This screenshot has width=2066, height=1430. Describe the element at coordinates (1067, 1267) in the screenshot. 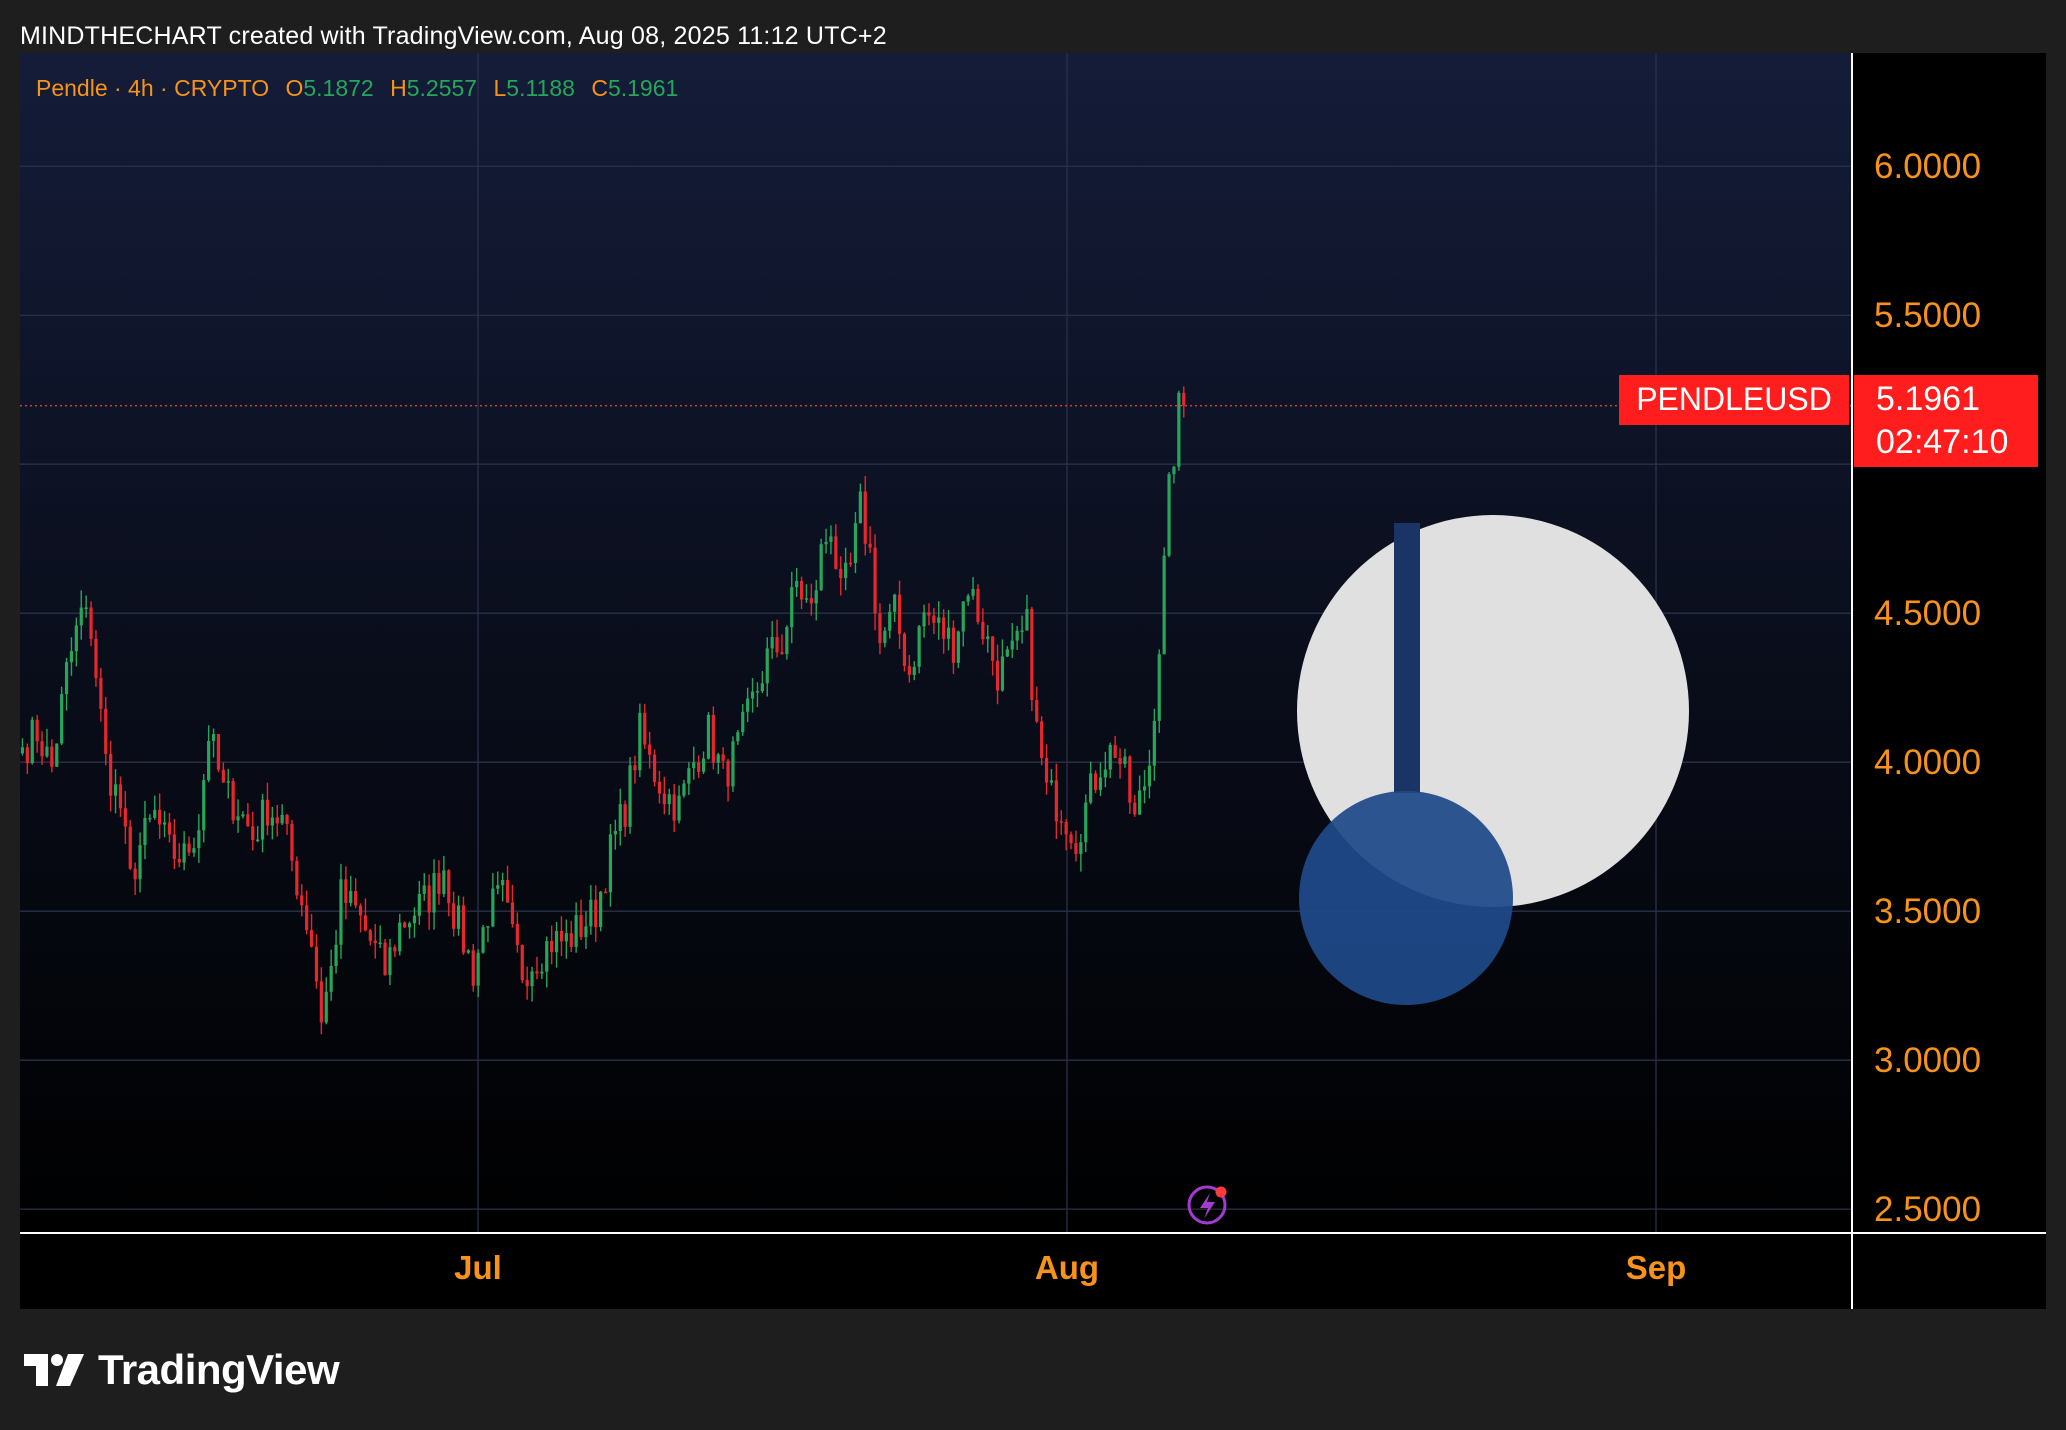

I see `x-tick-label: Aug` at that location.